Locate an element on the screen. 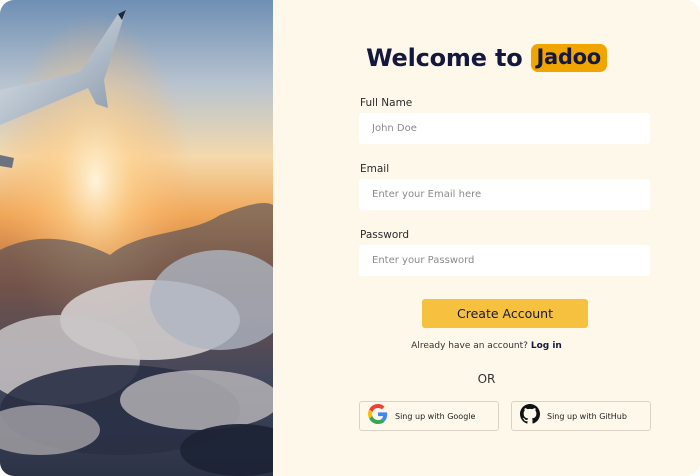  welcome-text: Welcome to is located at coordinates (444, 58).